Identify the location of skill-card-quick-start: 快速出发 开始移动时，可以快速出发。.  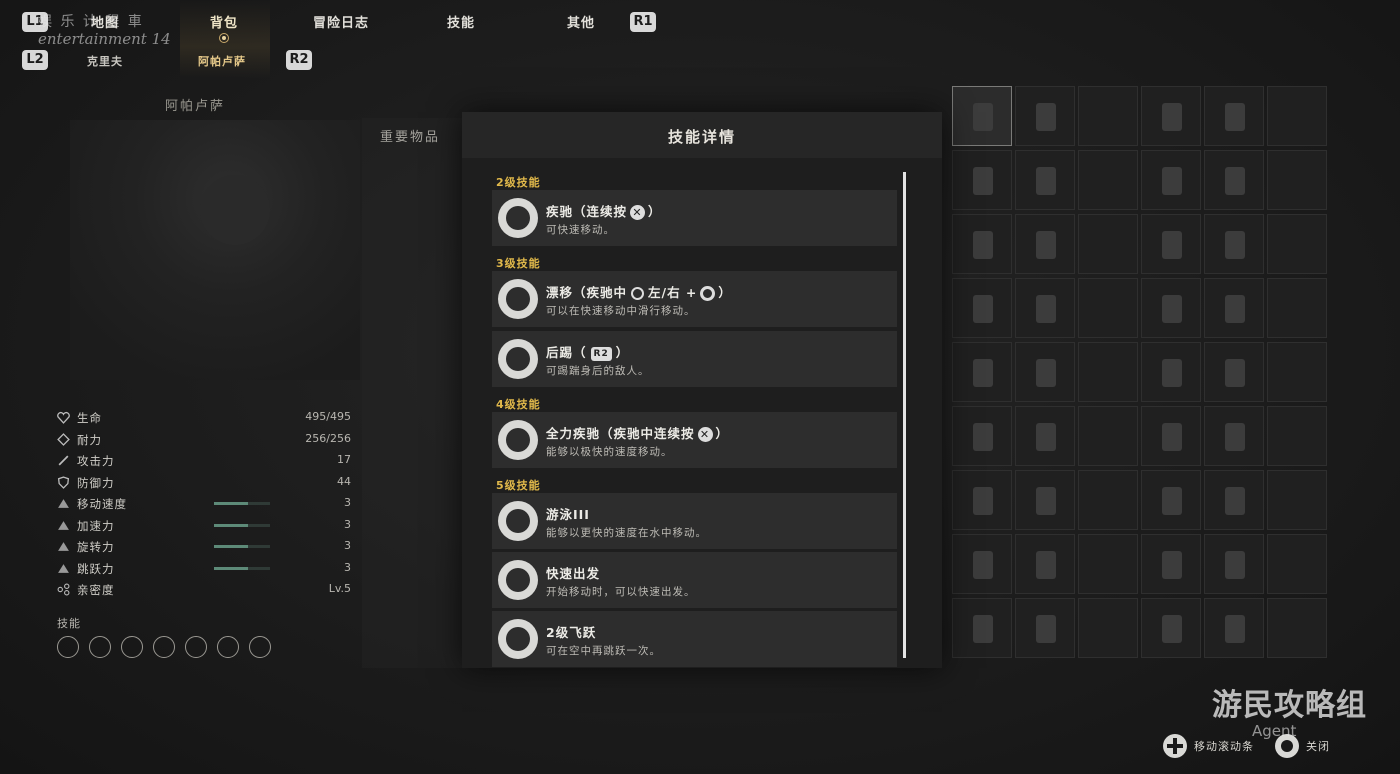
(694, 580).